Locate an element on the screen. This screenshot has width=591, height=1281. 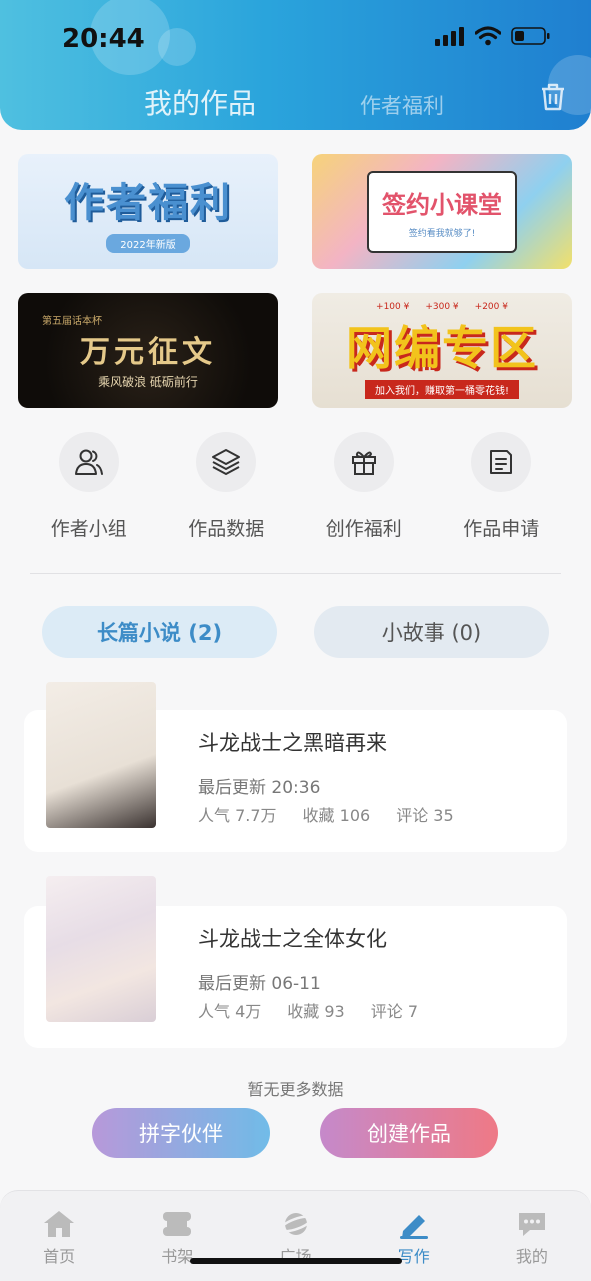
work-comments: 评论 7 is located at coordinates (394, 1011).